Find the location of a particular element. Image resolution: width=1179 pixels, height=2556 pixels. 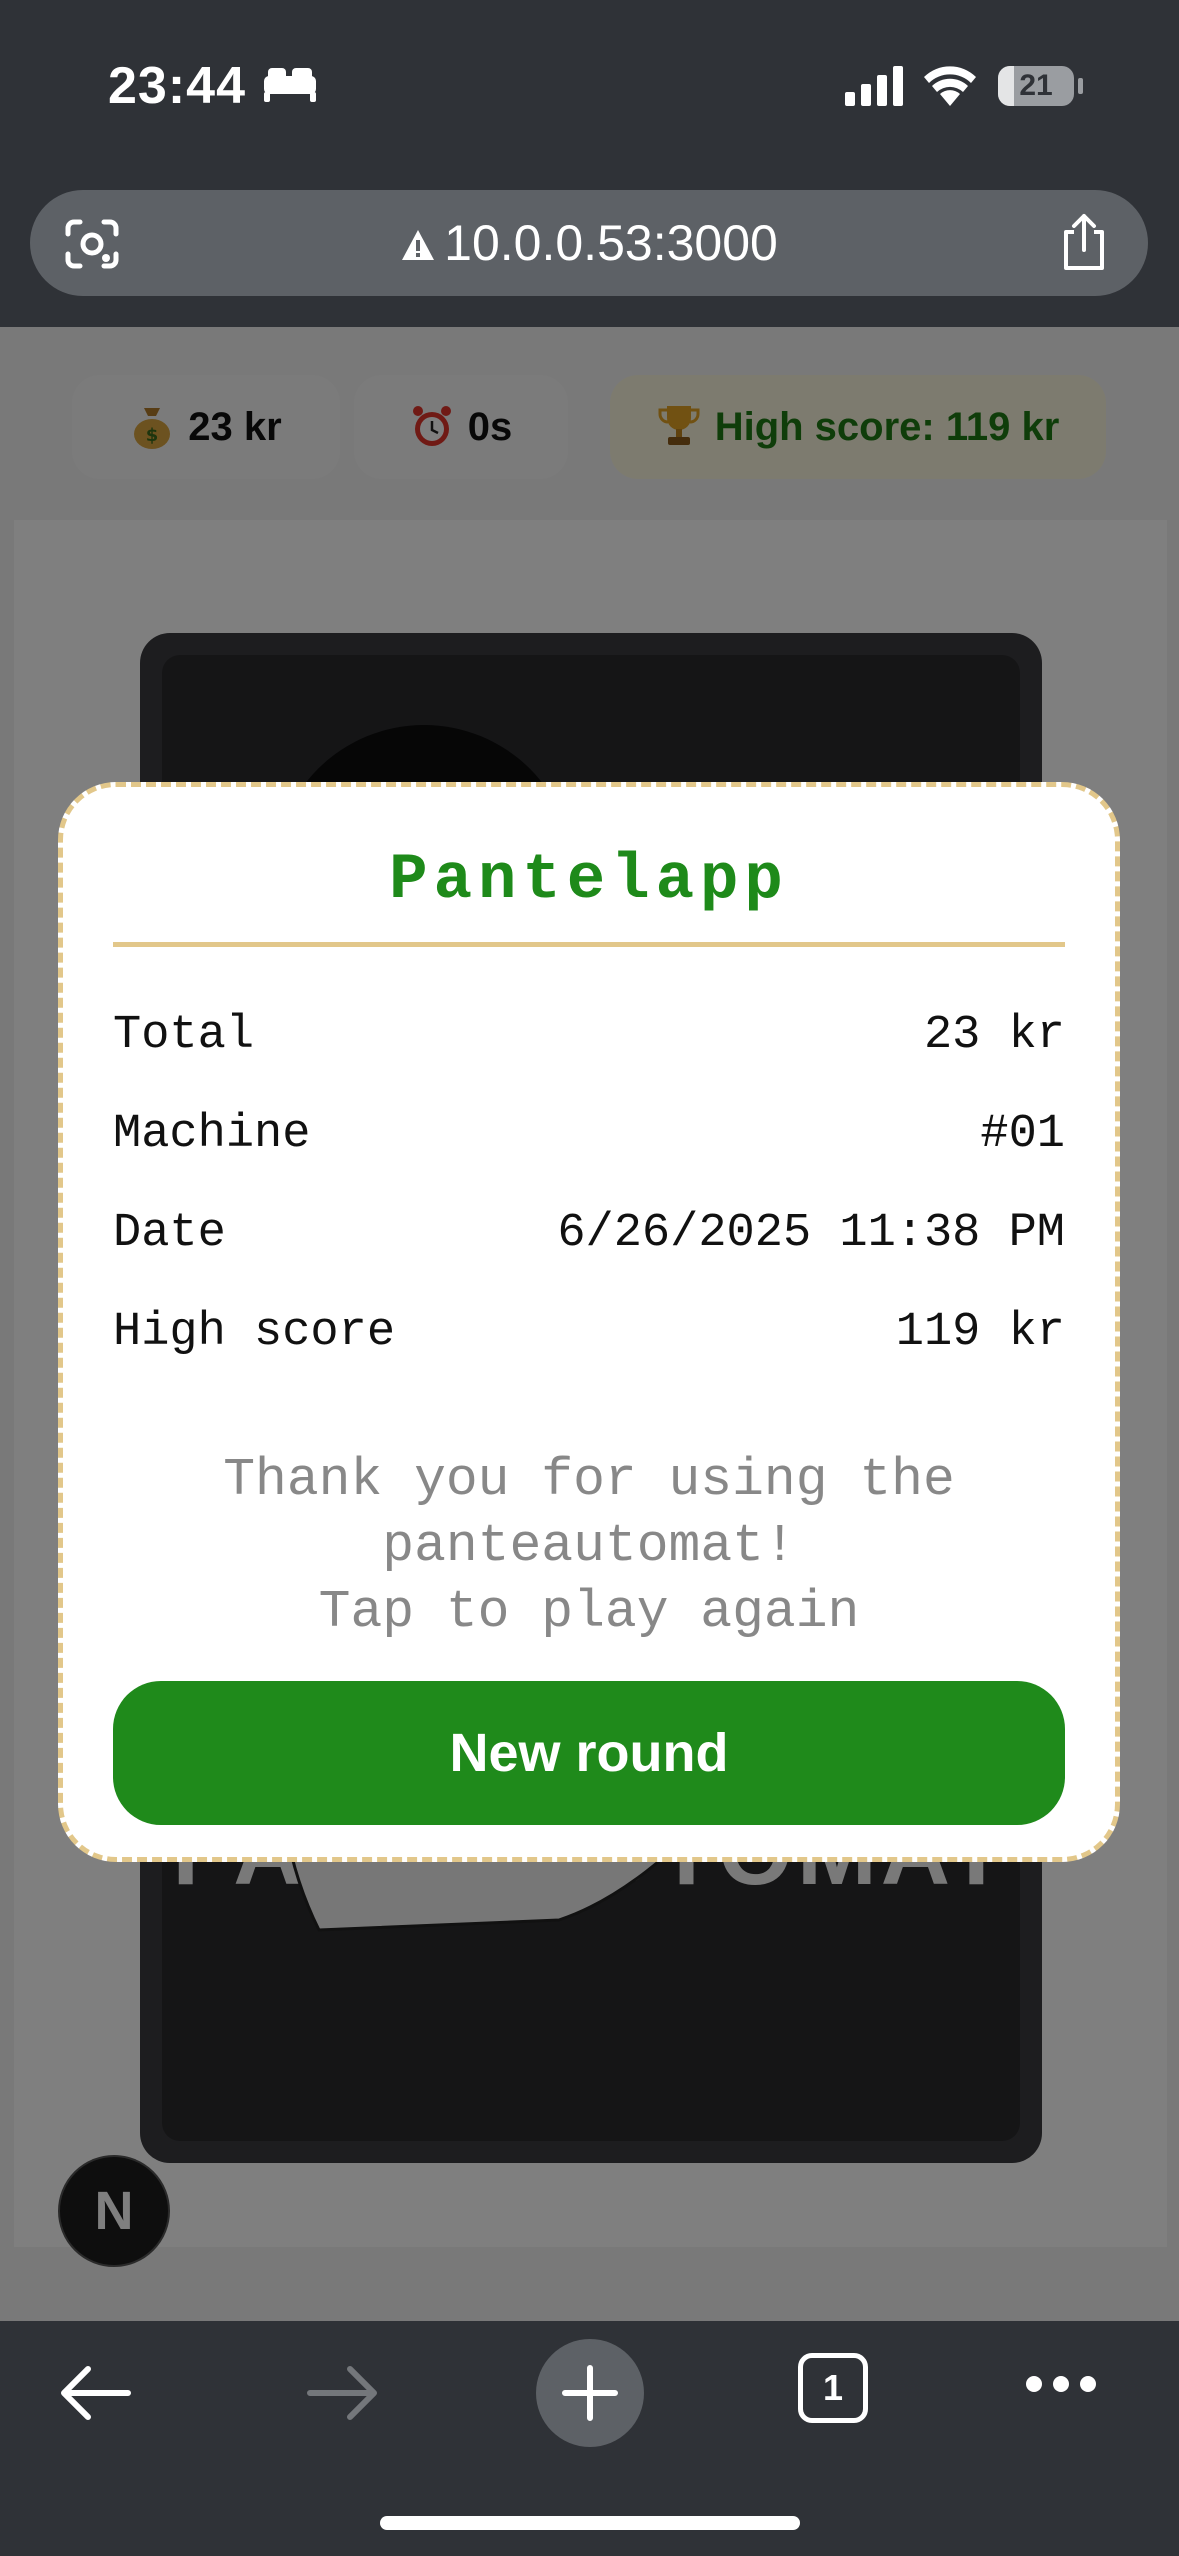

tabs-button: 1 is located at coordinates (833, 2388).